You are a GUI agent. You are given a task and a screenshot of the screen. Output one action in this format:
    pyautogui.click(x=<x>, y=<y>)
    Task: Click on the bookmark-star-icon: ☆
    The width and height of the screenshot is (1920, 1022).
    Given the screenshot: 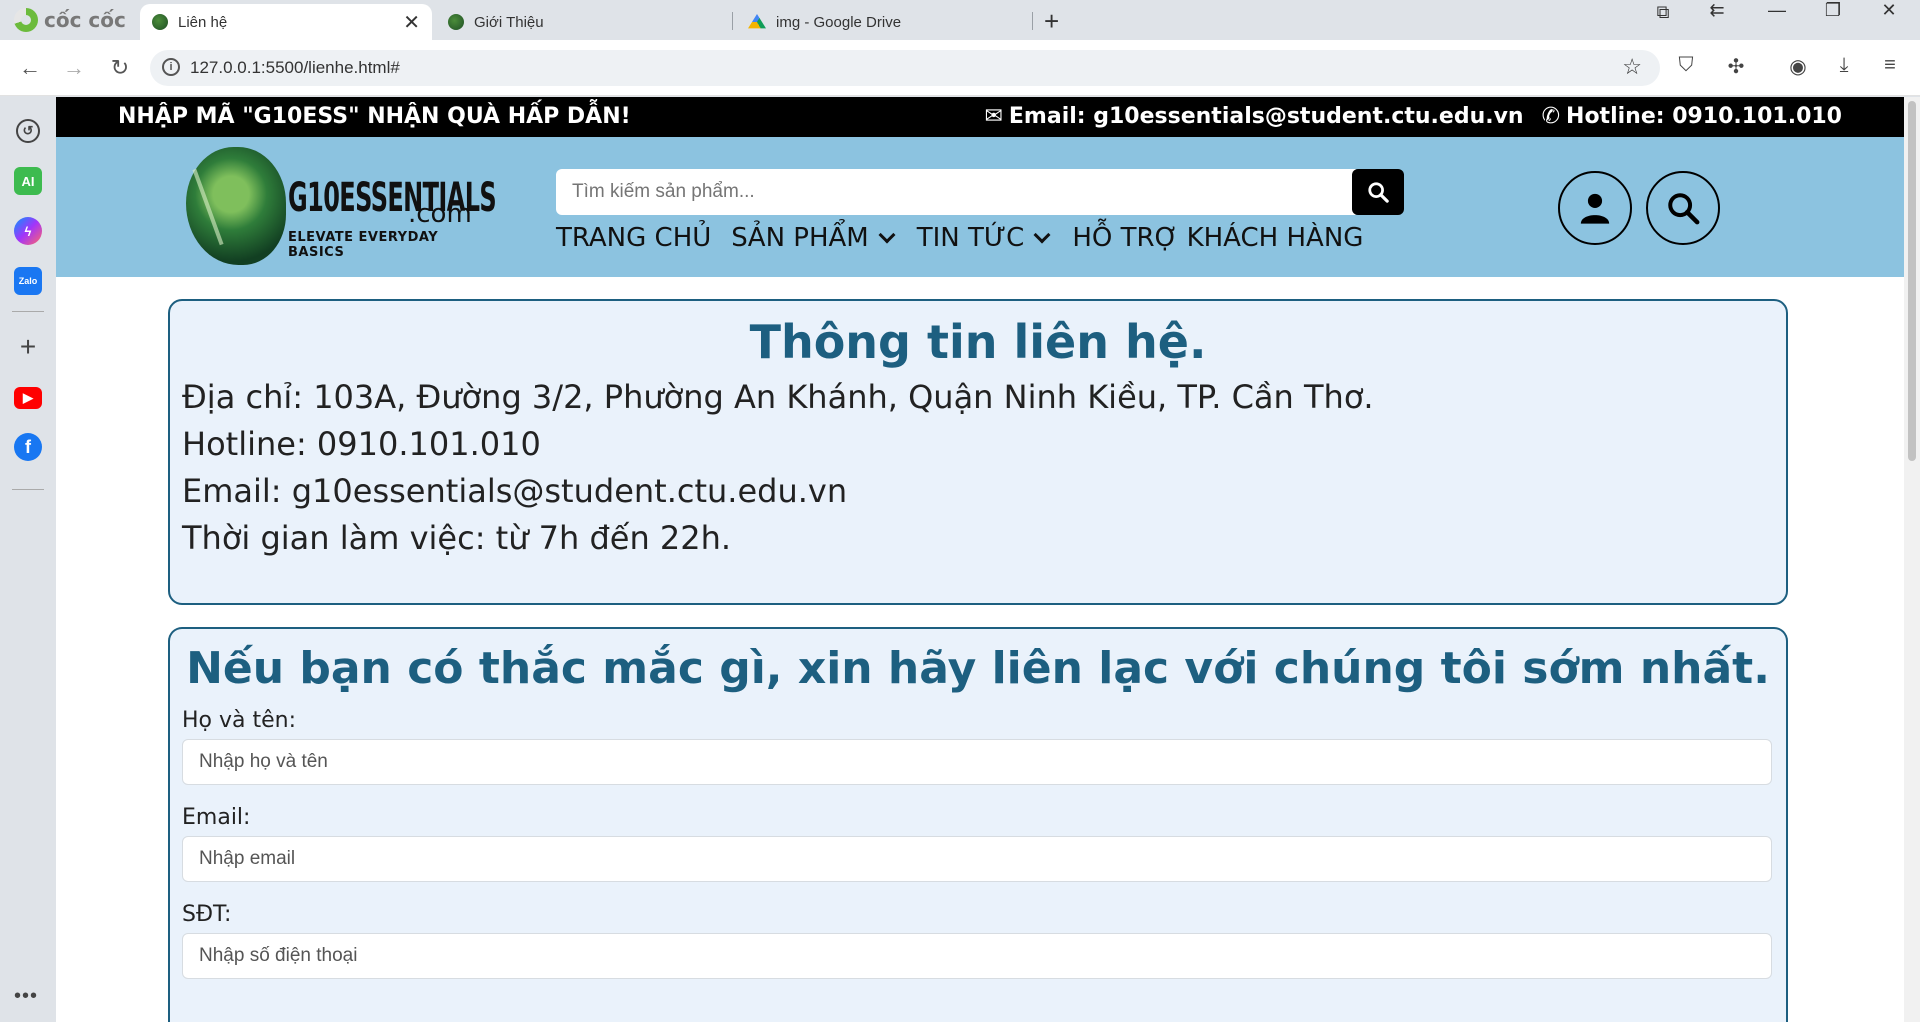 What is the action you would take?
    pyautogui.click(x=1632, y=67)
    